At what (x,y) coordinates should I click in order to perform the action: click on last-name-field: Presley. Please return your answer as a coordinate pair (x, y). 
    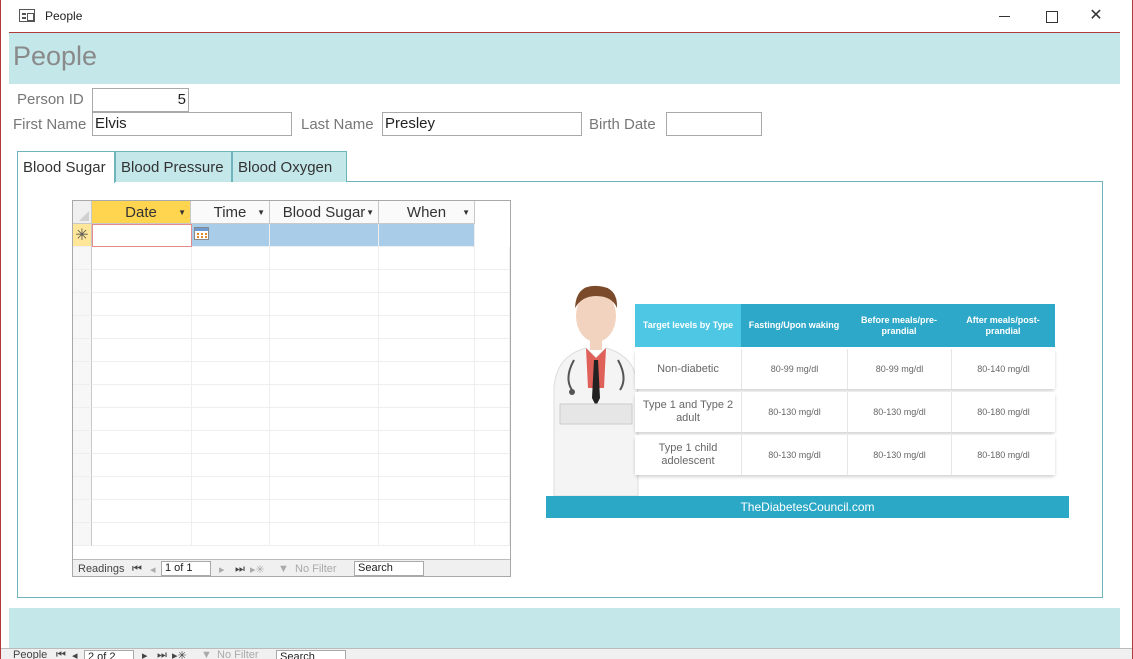
    Looking at the image, I should click on (482, 124).